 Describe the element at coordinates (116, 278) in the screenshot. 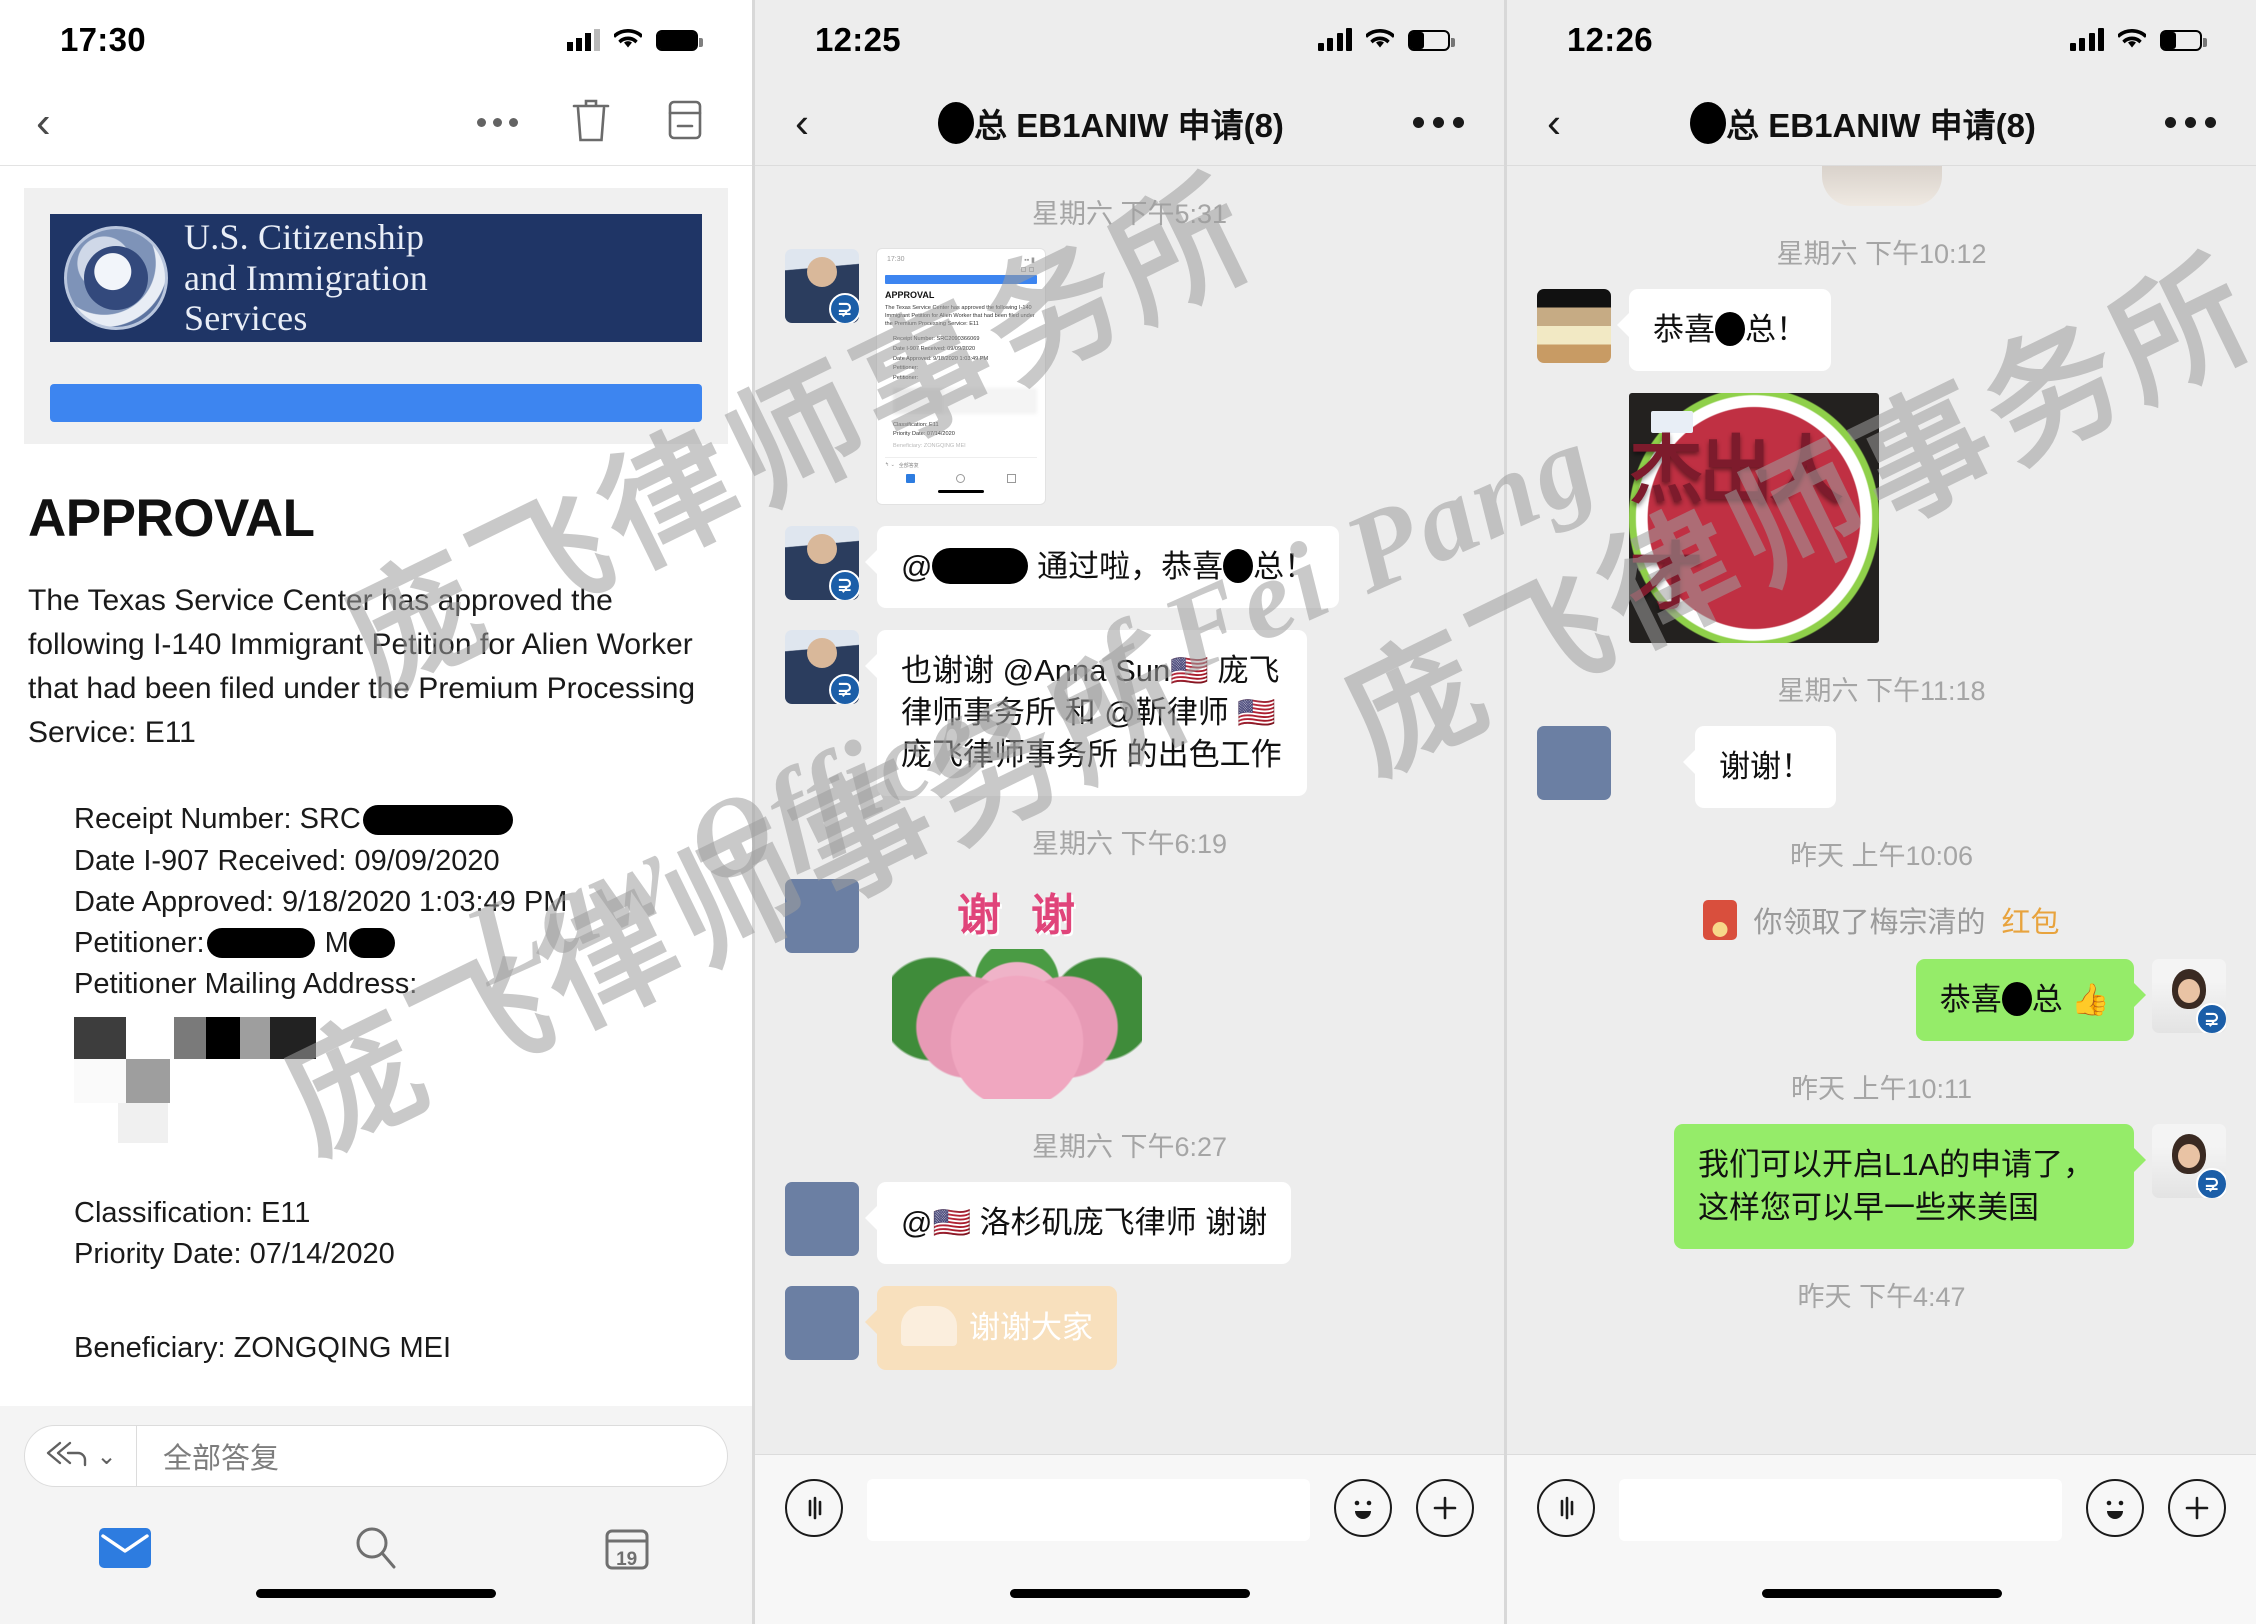

I see `dhs-seal-icon` at that location.